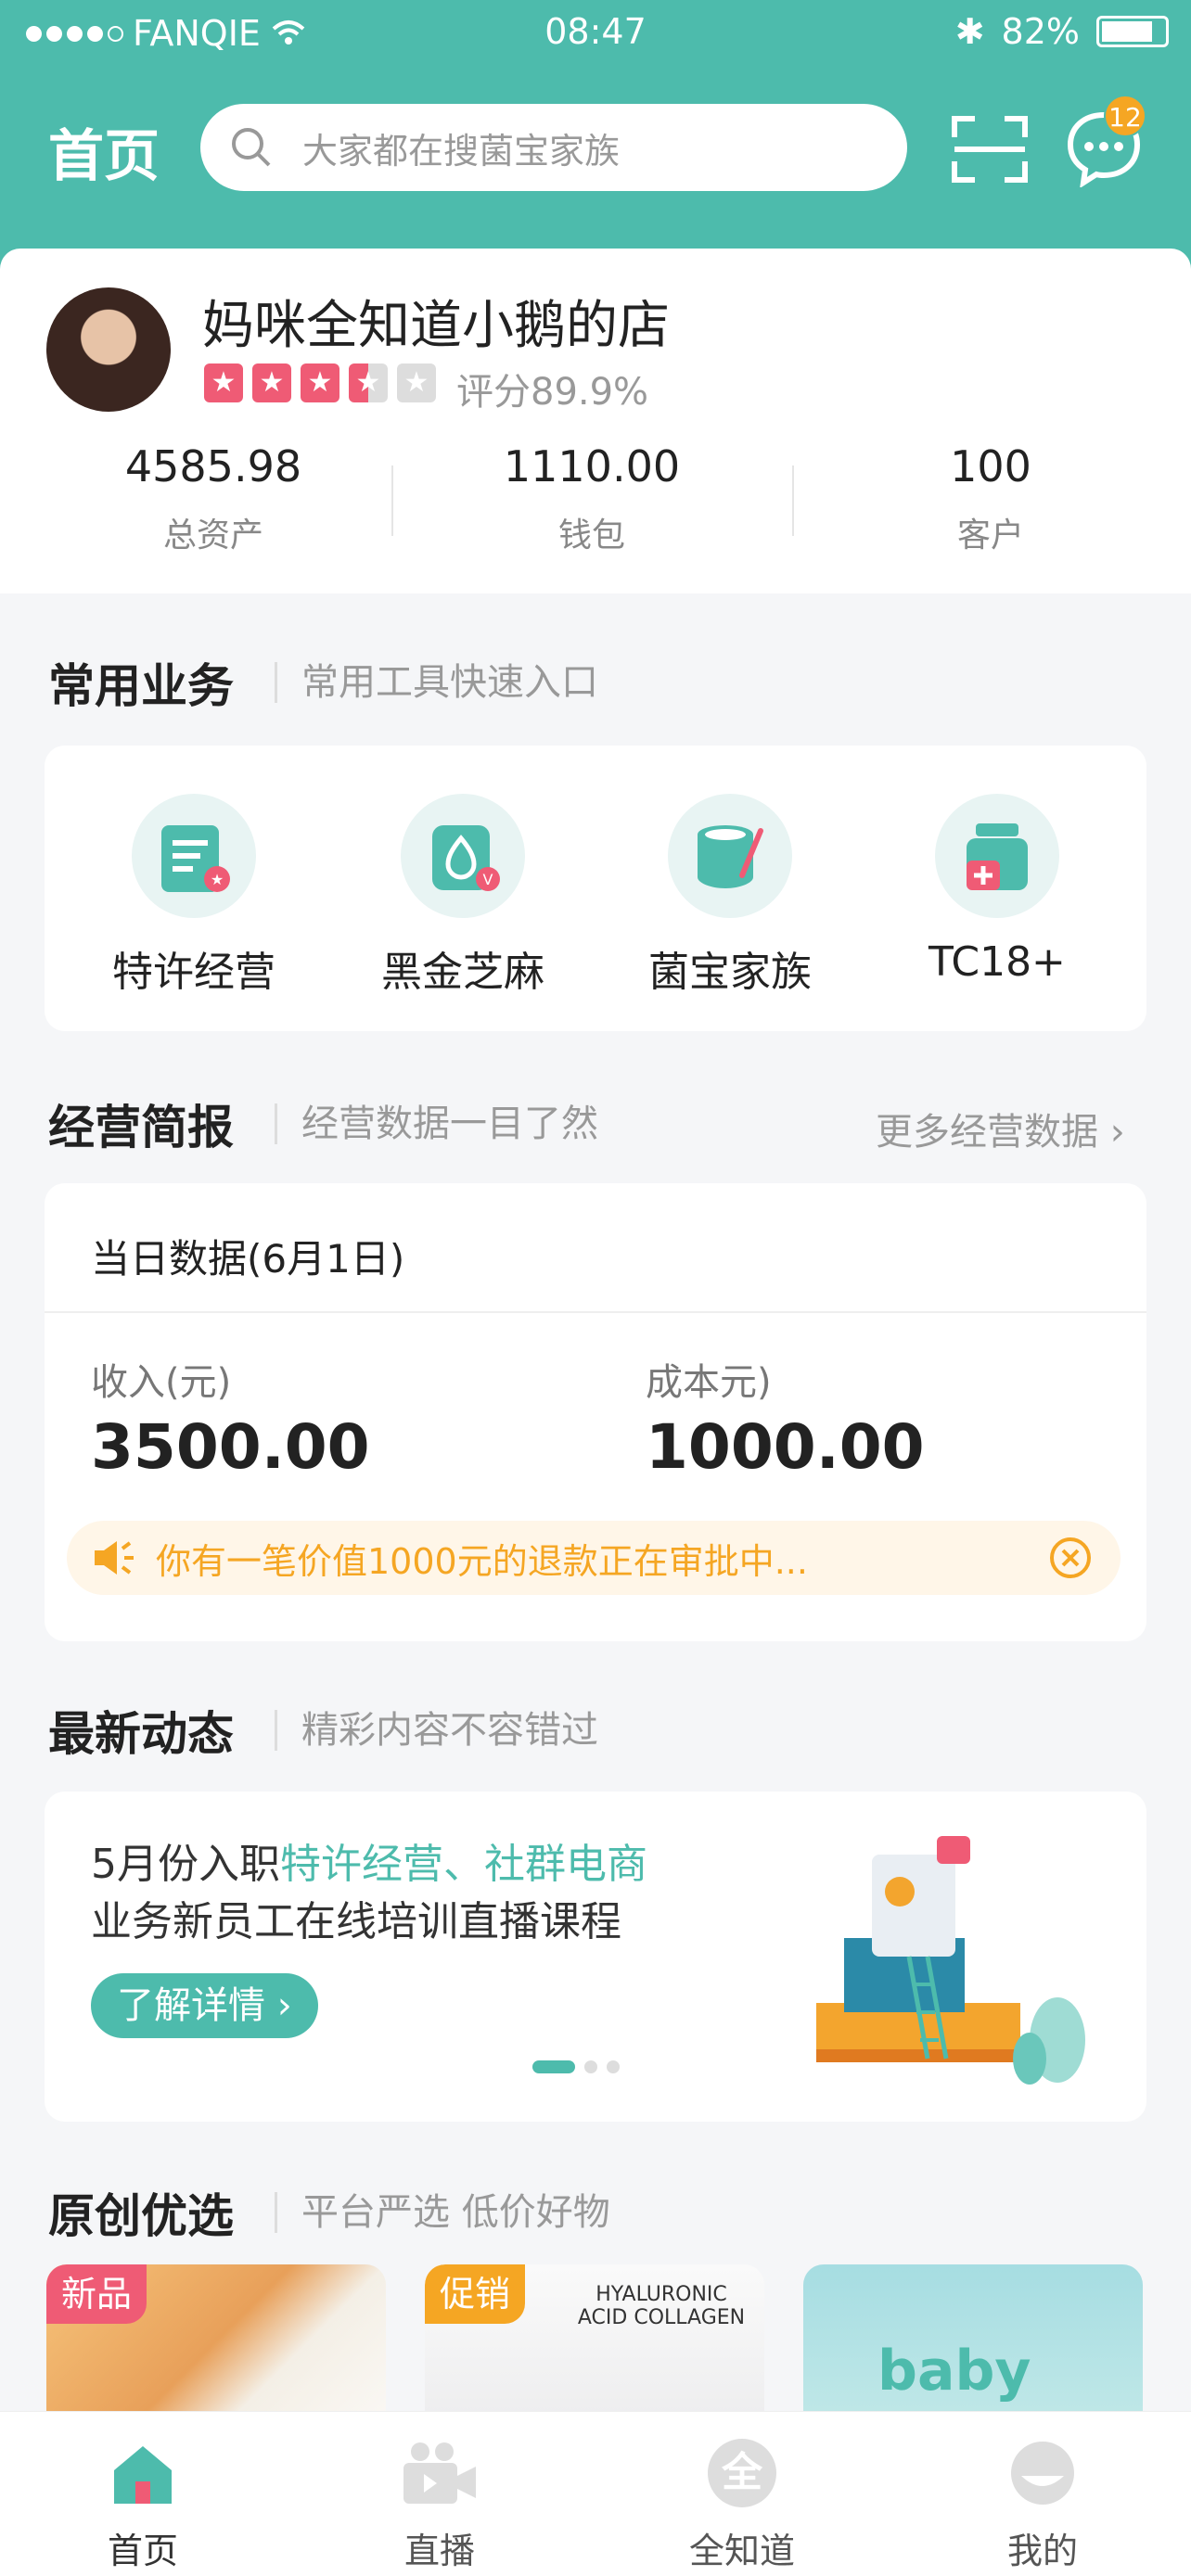  Describe the element at coordinates (1042, 2551) in the screenshot. I see `tab-label: 我的` at that location.